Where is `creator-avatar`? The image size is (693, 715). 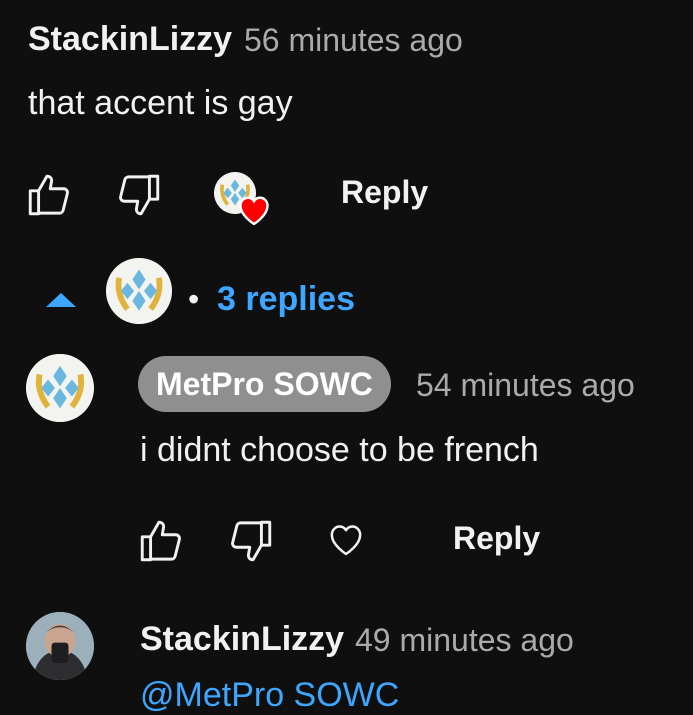 creator-avatar is located at coordinates (139, 291).